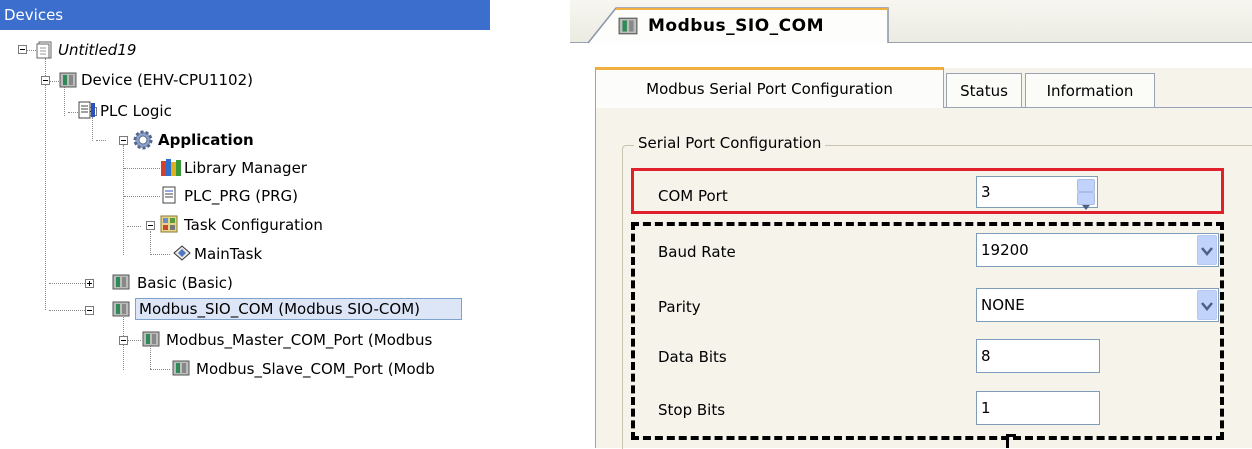  I want to click on stop-bits-value: 1, so click(986, 408).